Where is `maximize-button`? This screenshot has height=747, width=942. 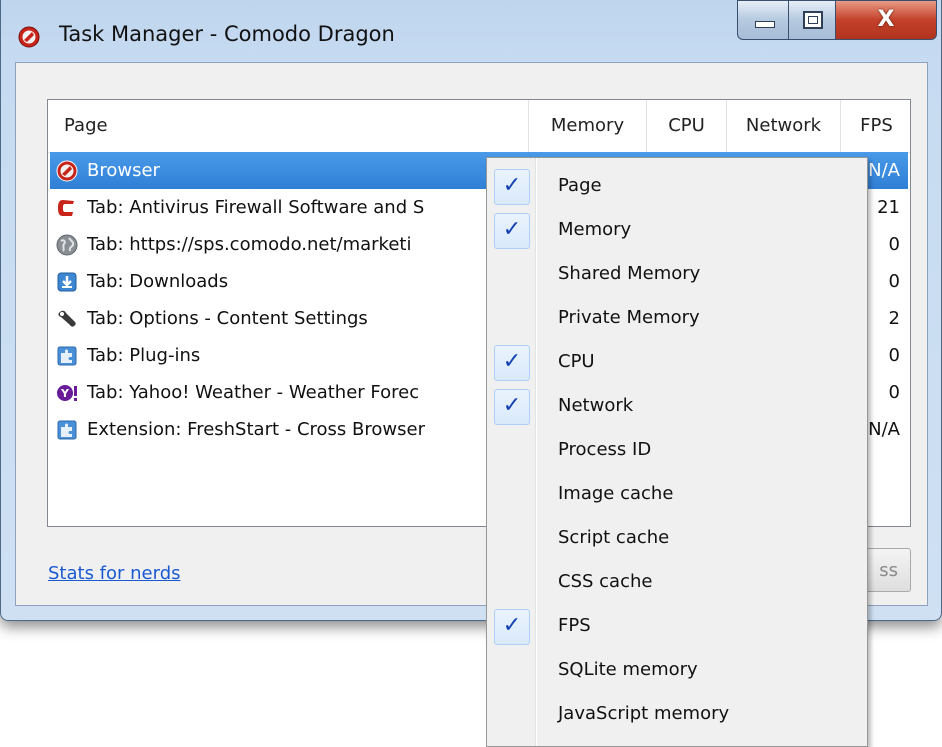 maximize-button is located at coordinates (812, 20).